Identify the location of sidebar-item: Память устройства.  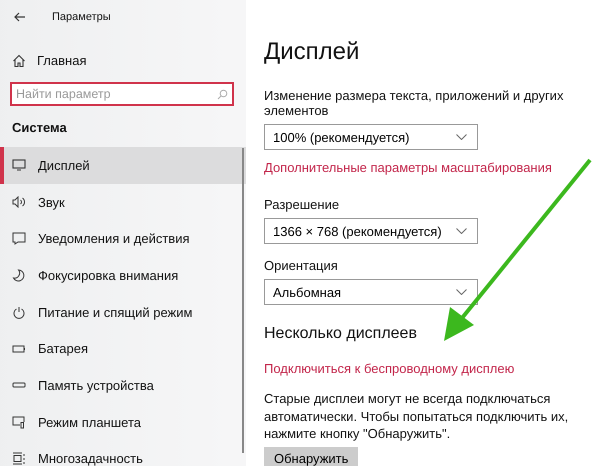
(123, 385).